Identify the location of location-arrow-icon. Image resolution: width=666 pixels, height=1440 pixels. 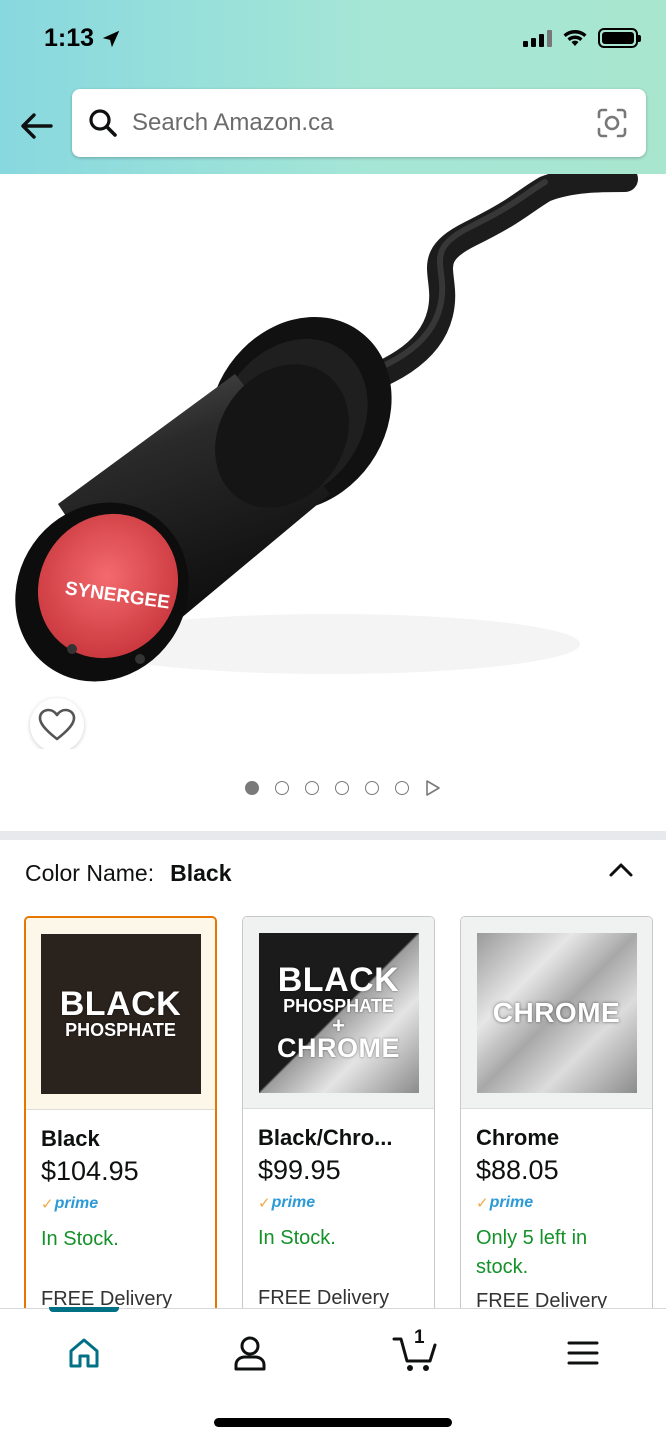
(111, 38).